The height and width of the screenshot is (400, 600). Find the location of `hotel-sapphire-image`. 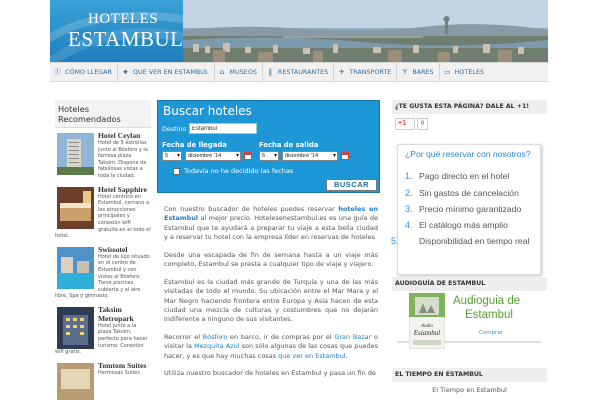

hotel-sapphire-image is located at coordinates (75, 207).